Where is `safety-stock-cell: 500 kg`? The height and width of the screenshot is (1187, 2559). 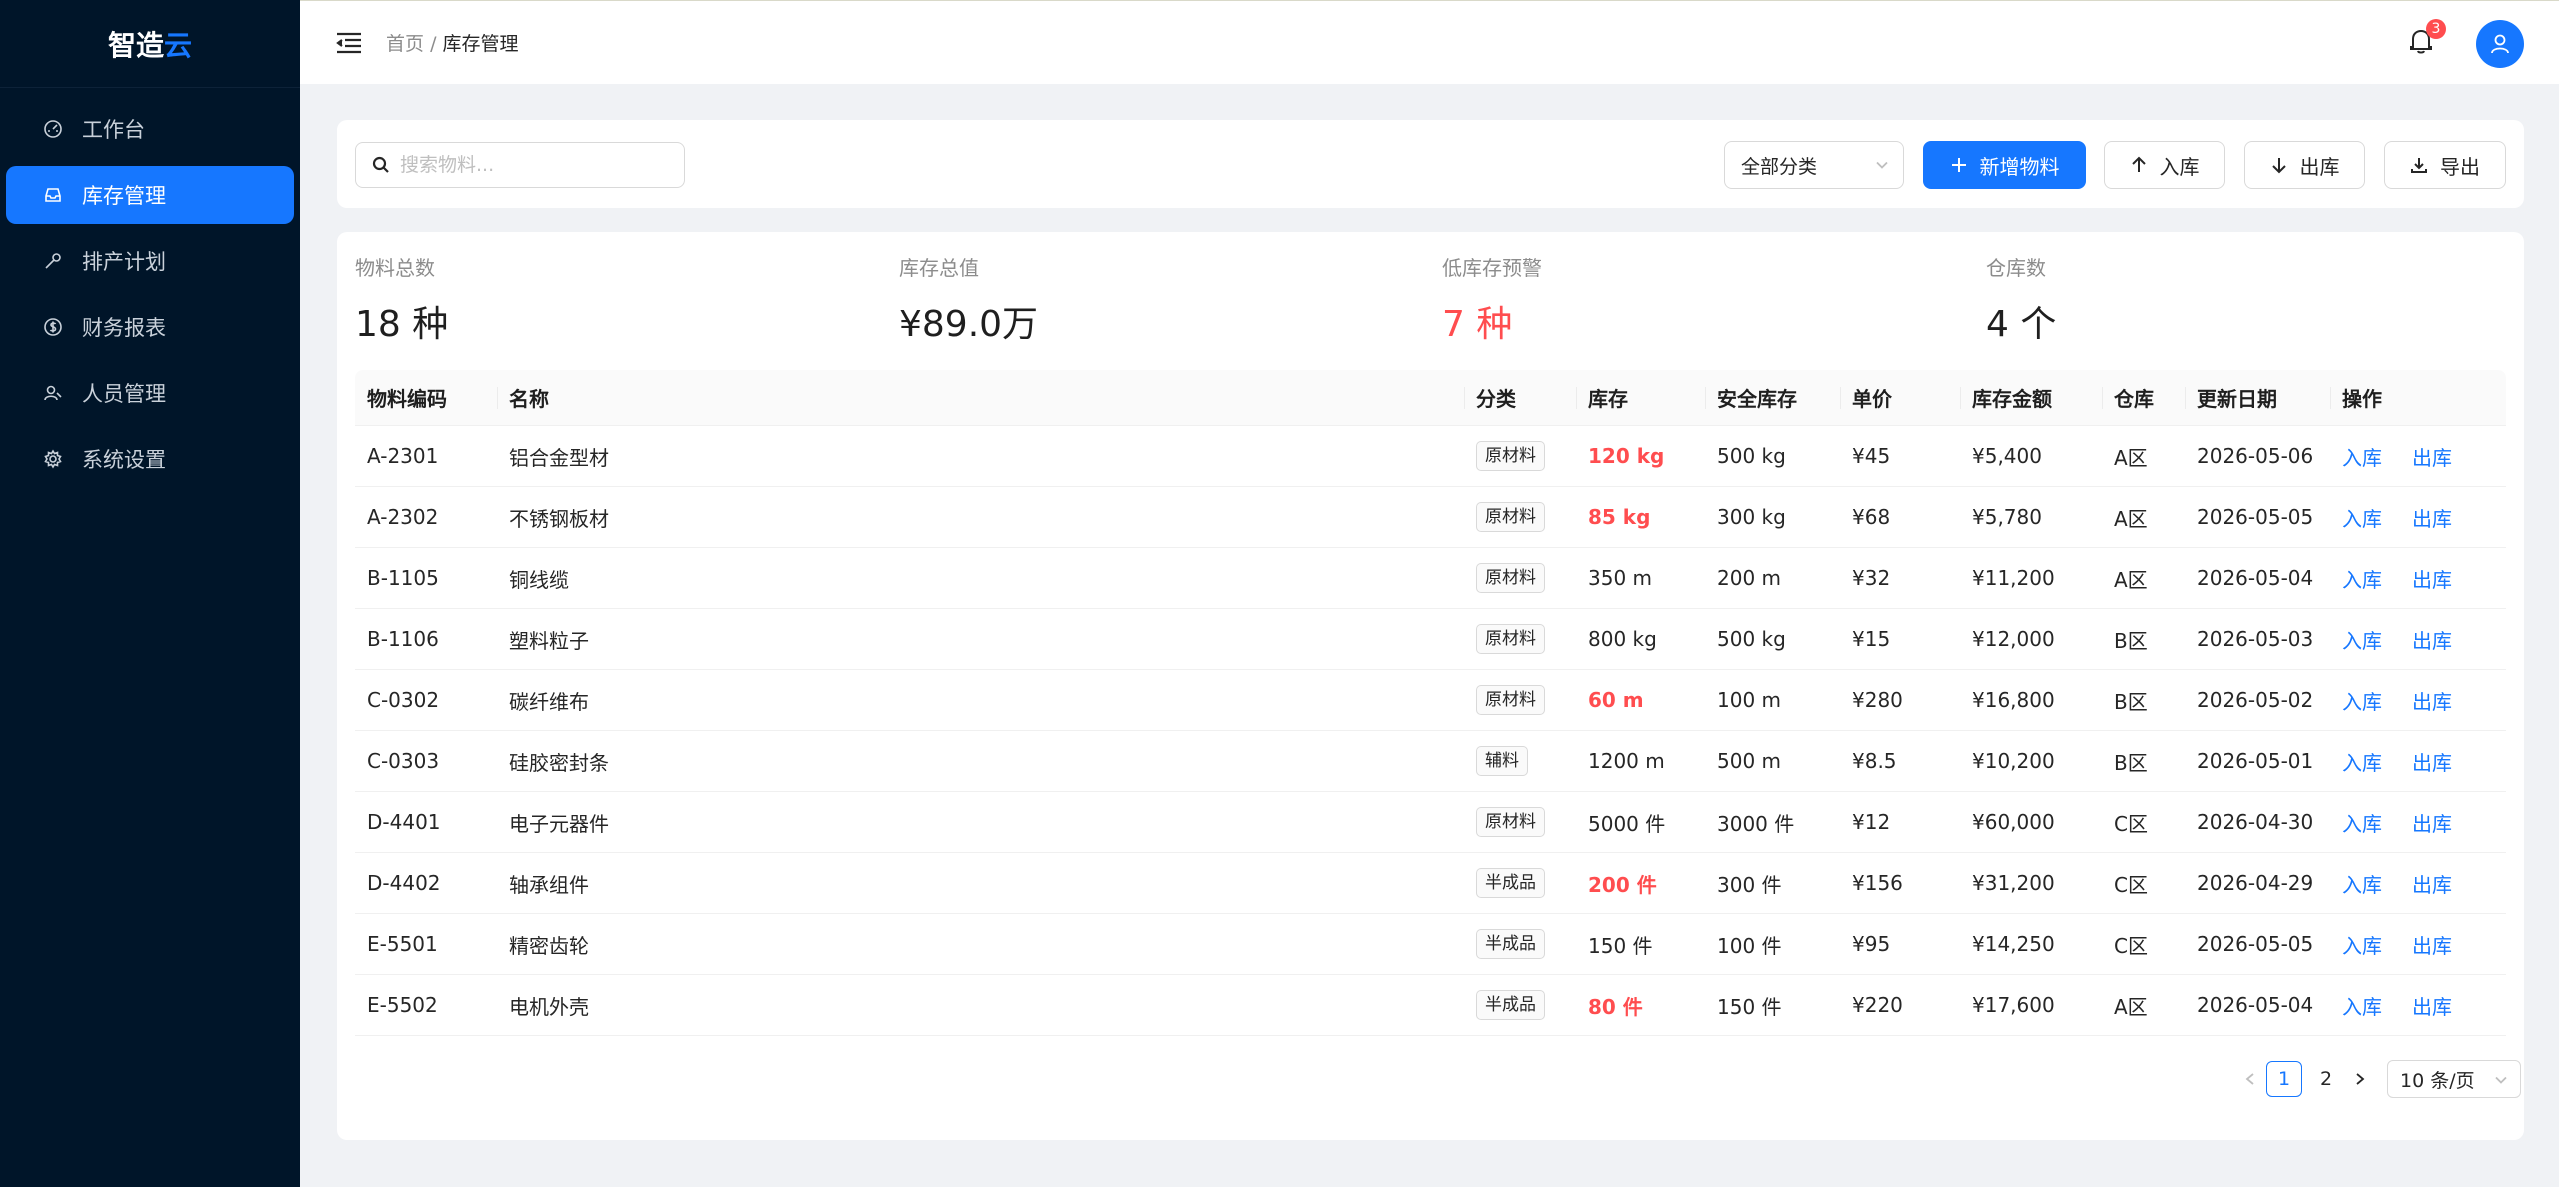 safety-stock-cell: 500 kg is located at coordinates (1751, 639).